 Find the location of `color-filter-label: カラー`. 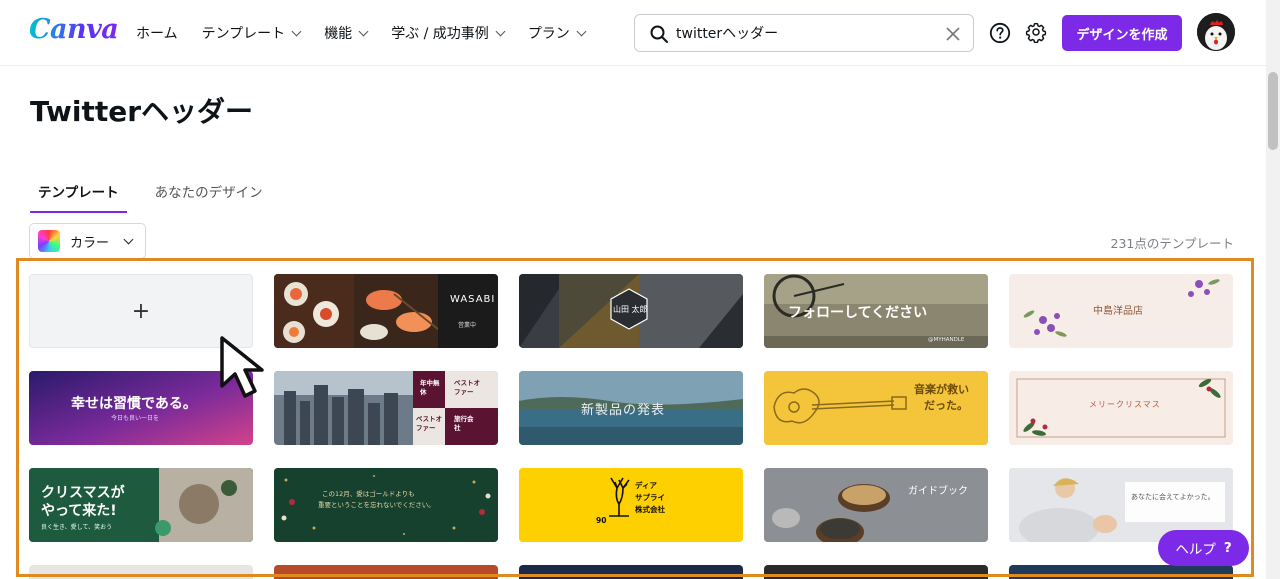

color-filter-label: カラー is located at coordinates (90, 243).